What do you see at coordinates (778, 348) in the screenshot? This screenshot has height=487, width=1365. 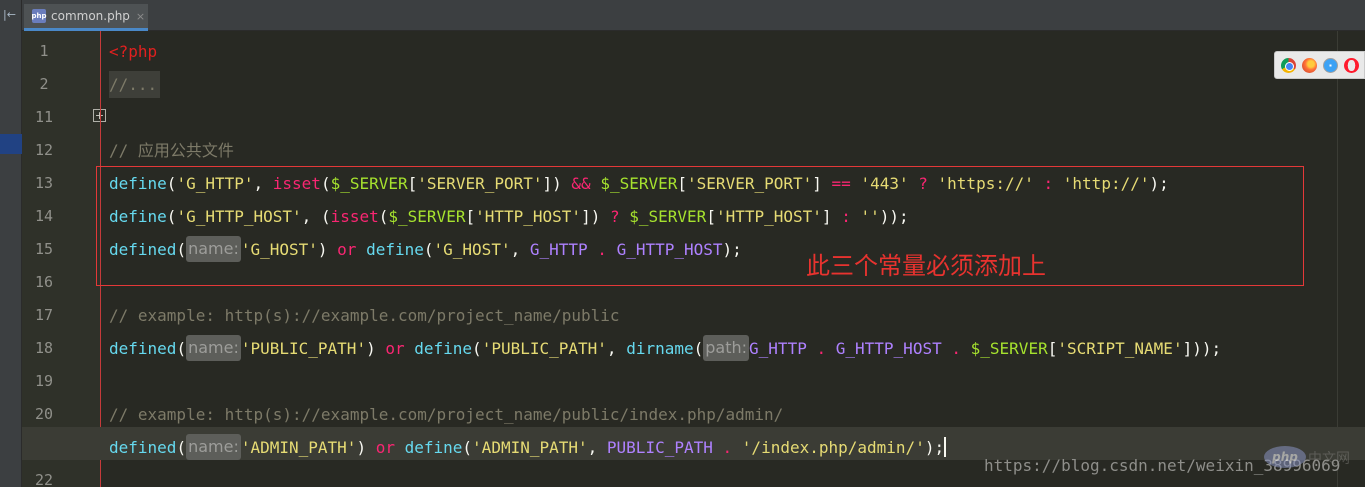 I see `constant: G_HTTP` at bounding box center [778, 348].